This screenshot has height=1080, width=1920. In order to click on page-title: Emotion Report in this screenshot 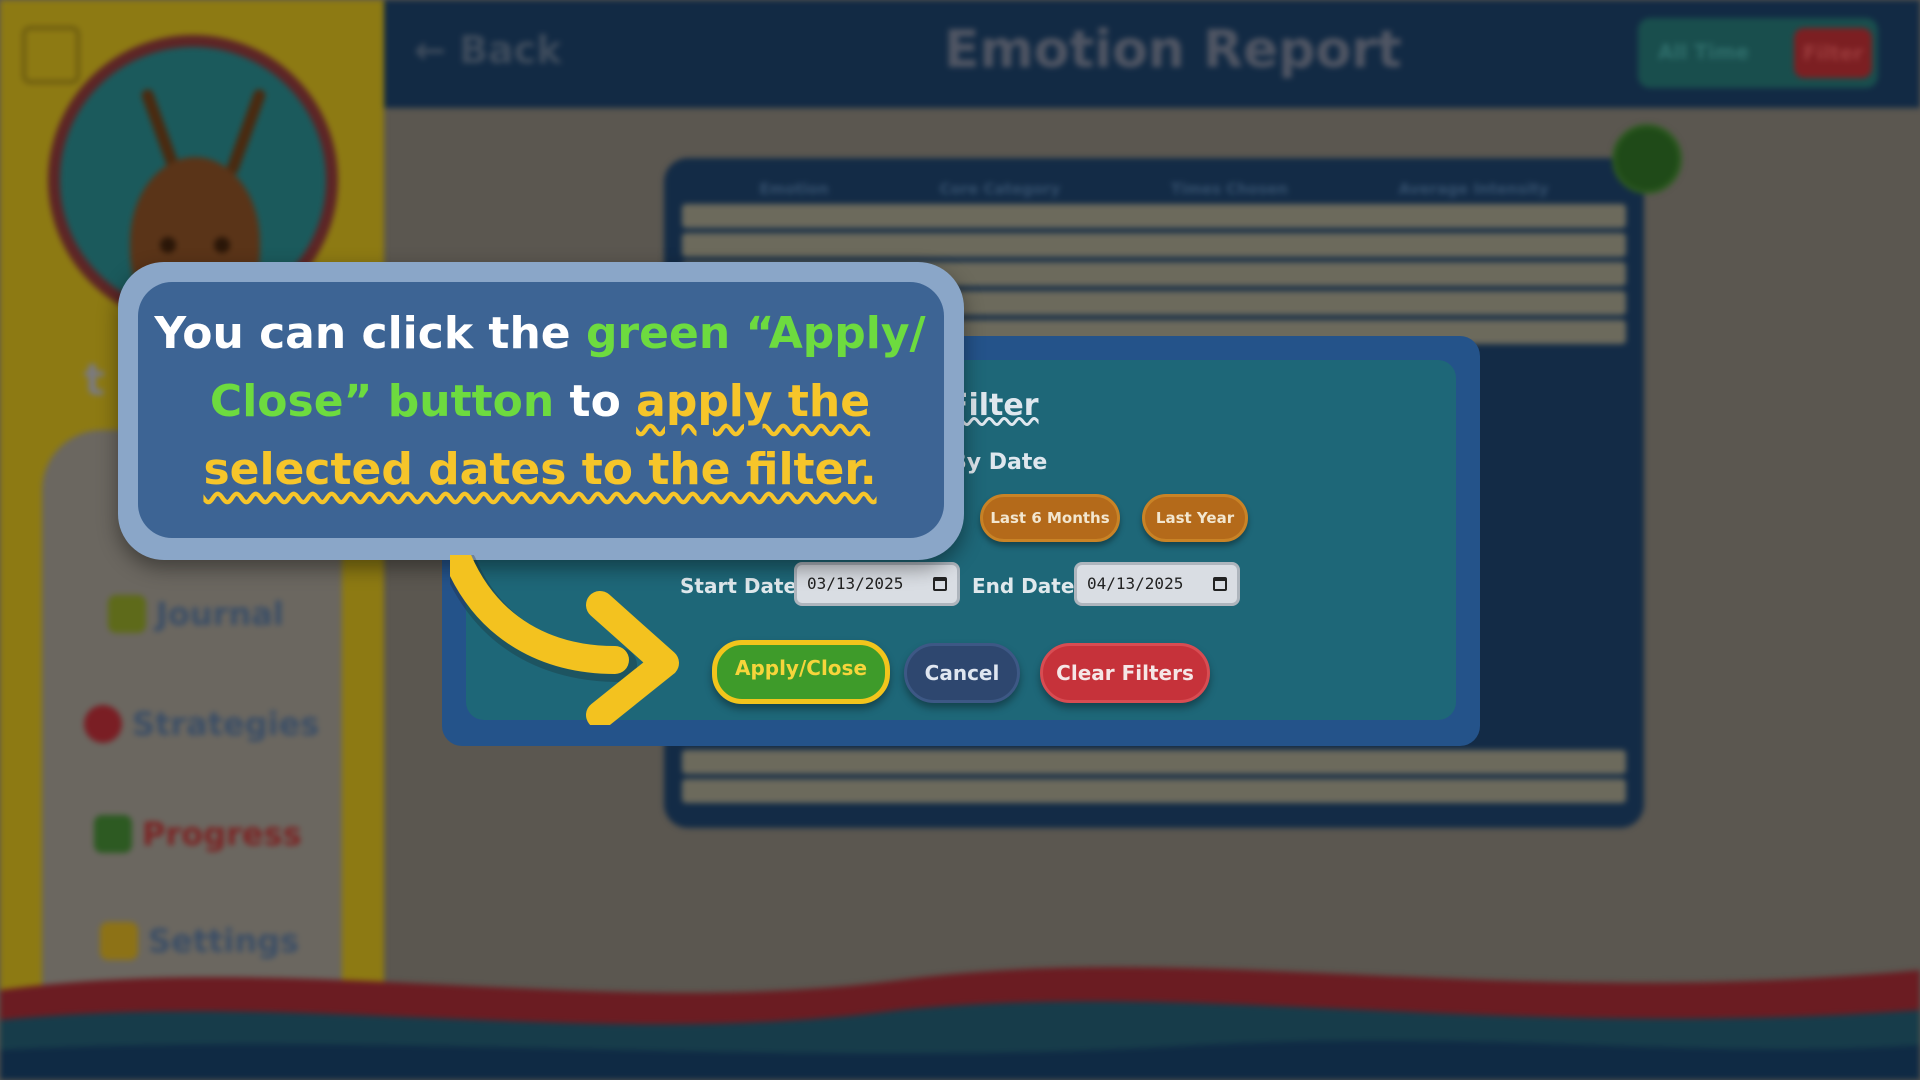, I will do `click(1173, 50)`.